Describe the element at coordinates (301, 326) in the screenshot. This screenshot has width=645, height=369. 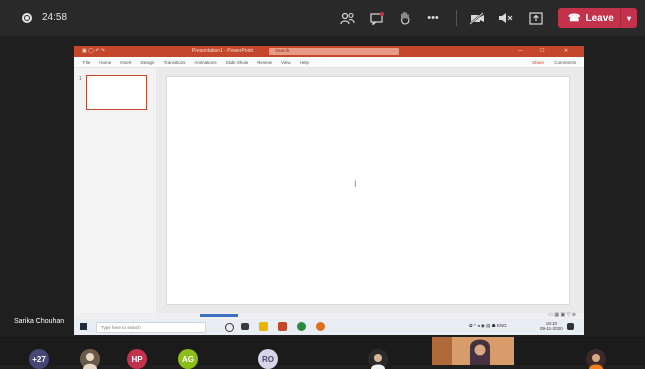
I see `chrome-icon` at that location.